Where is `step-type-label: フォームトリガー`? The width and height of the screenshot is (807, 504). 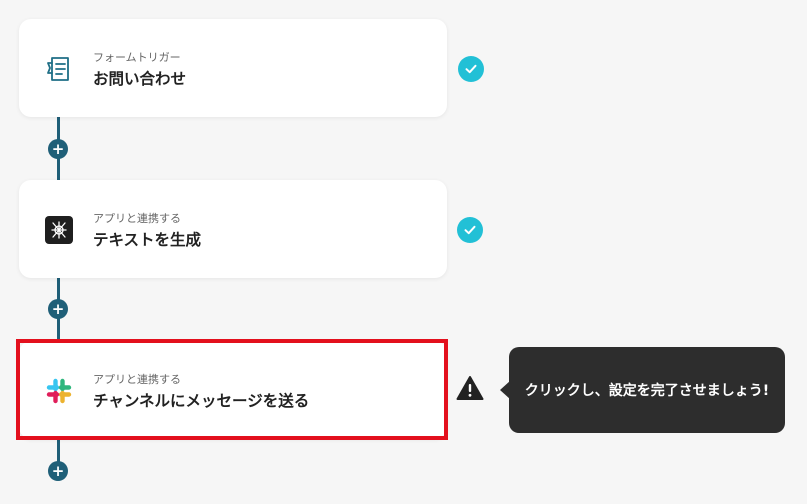
step-type-label: フォームトリガー is located at coordinates (137, 57).